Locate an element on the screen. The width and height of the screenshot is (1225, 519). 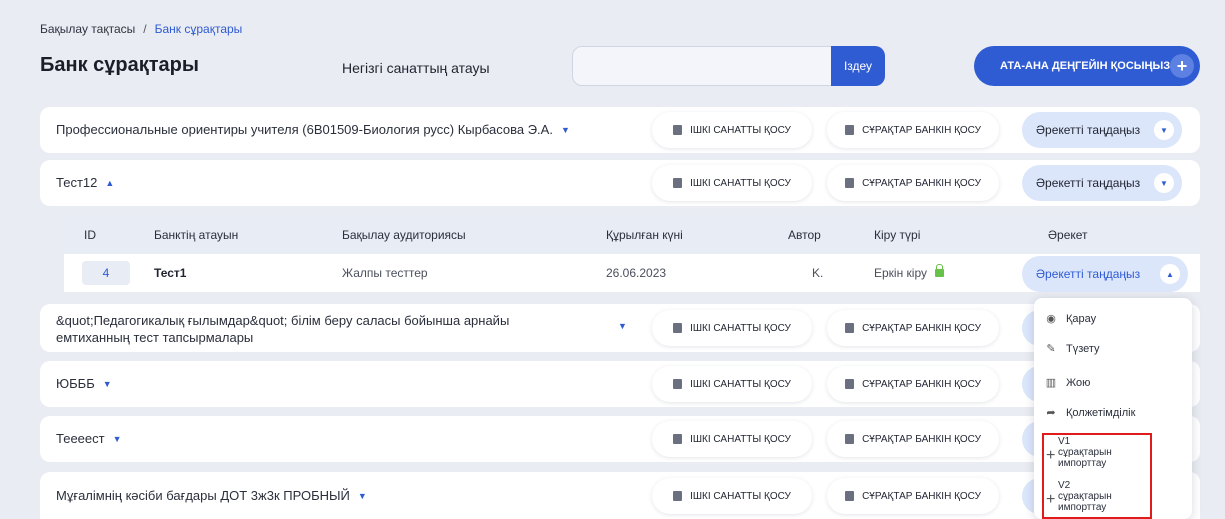
column-header: Әрекет is located at coordinates (1068, 235).